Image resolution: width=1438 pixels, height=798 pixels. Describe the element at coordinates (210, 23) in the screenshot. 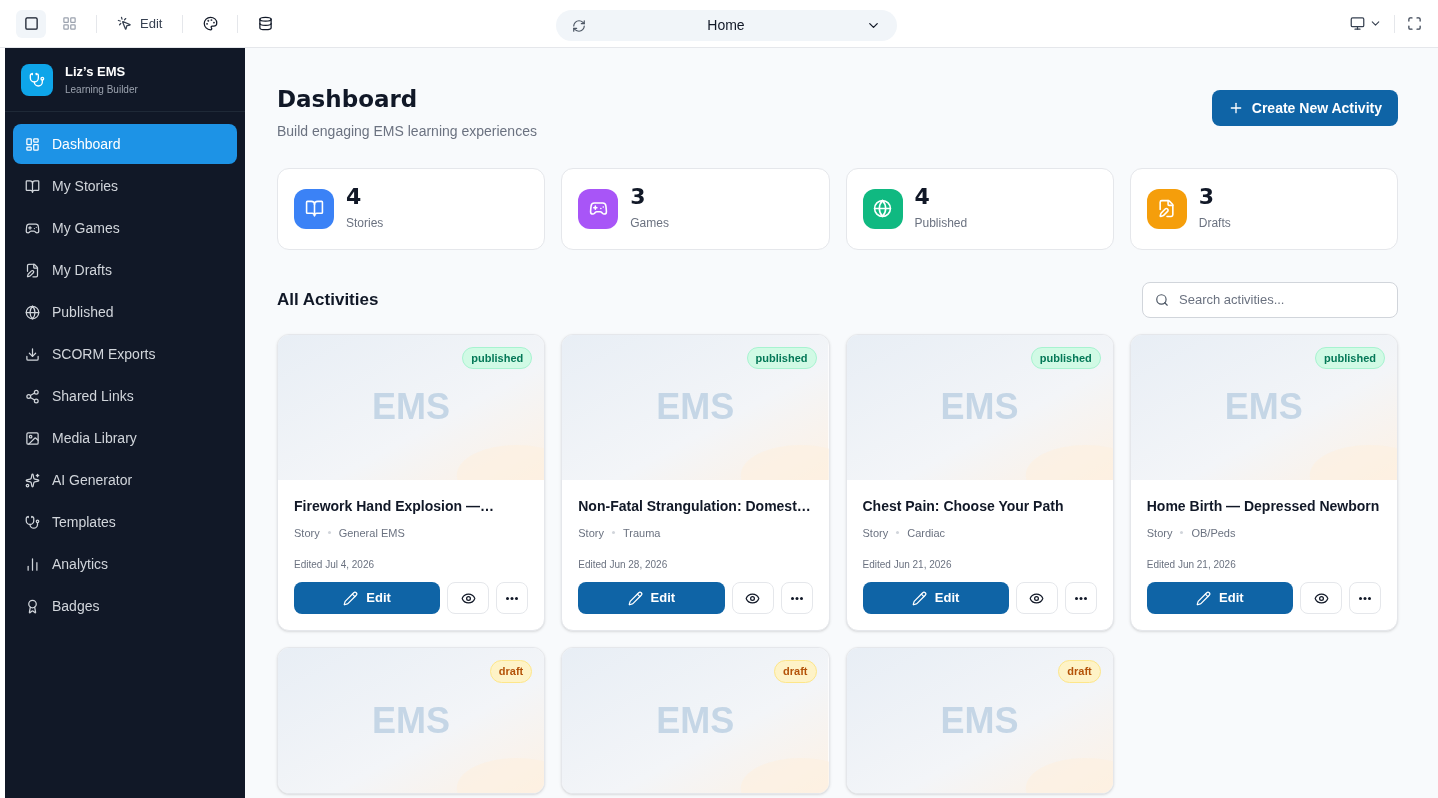

I see `palette-icon` at that location.